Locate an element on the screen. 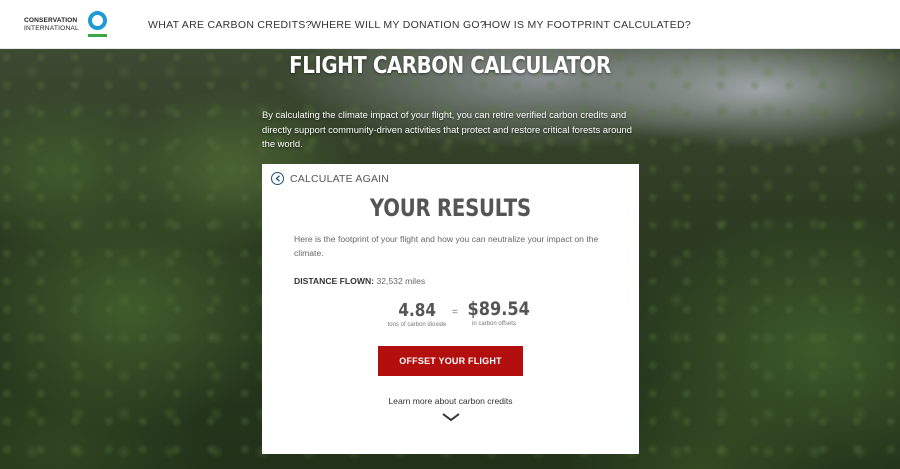 The width and height of the screenshot is (900, 469). equals-sign: = is located at coordinates (455, 312).